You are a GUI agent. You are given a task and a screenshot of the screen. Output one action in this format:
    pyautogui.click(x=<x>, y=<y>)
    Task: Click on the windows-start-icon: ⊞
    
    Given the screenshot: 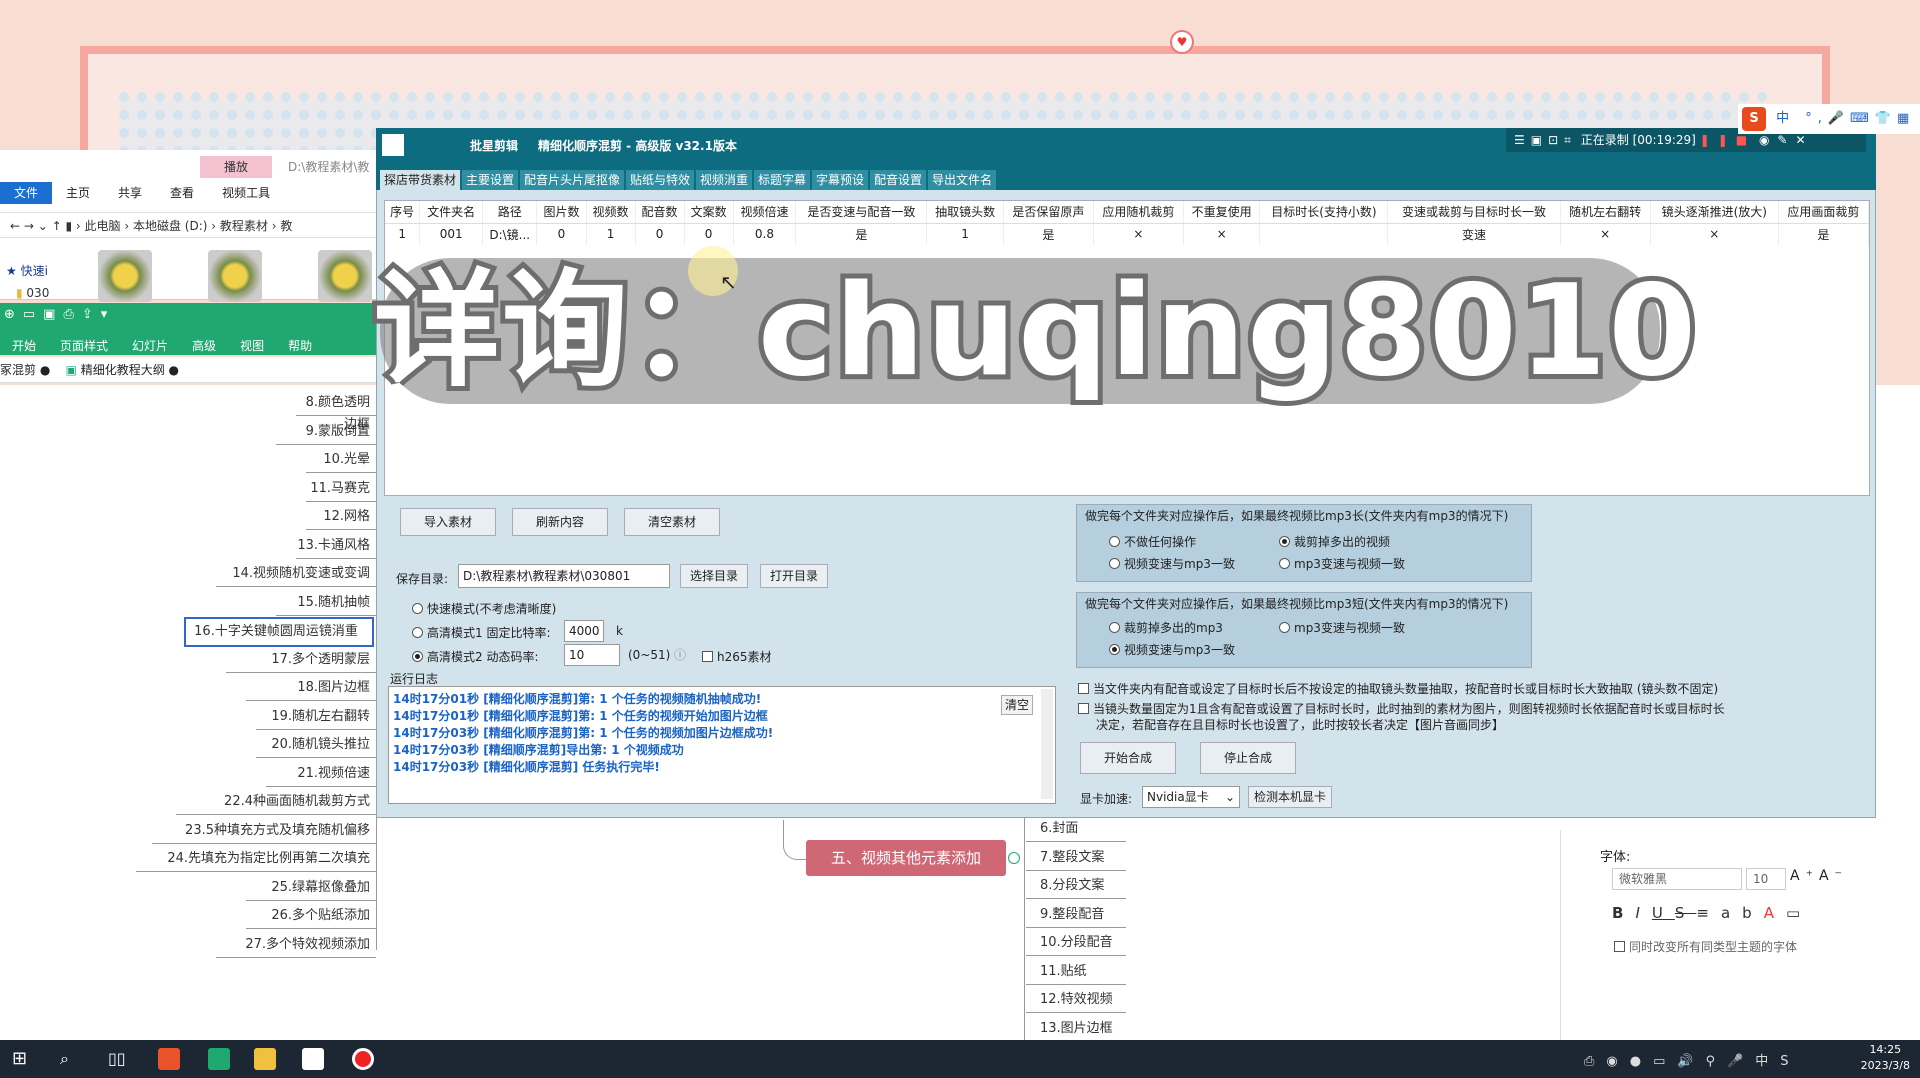 What is the action you would take?
    pyautogui.click(x=23, y=1059)
    